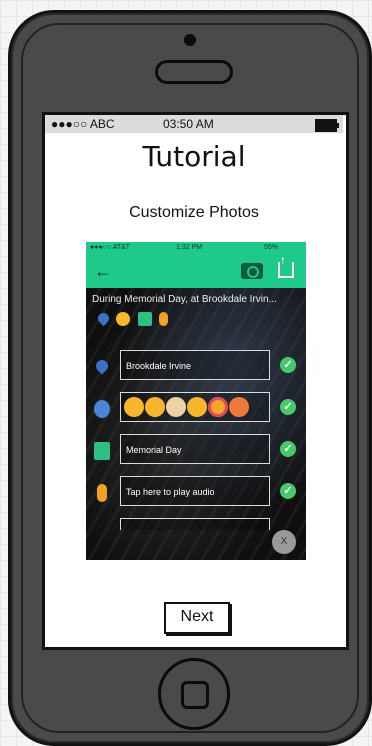  Describe the element at coordinates (284, 542) in the screenshot. I see `close-button: X` at that location.